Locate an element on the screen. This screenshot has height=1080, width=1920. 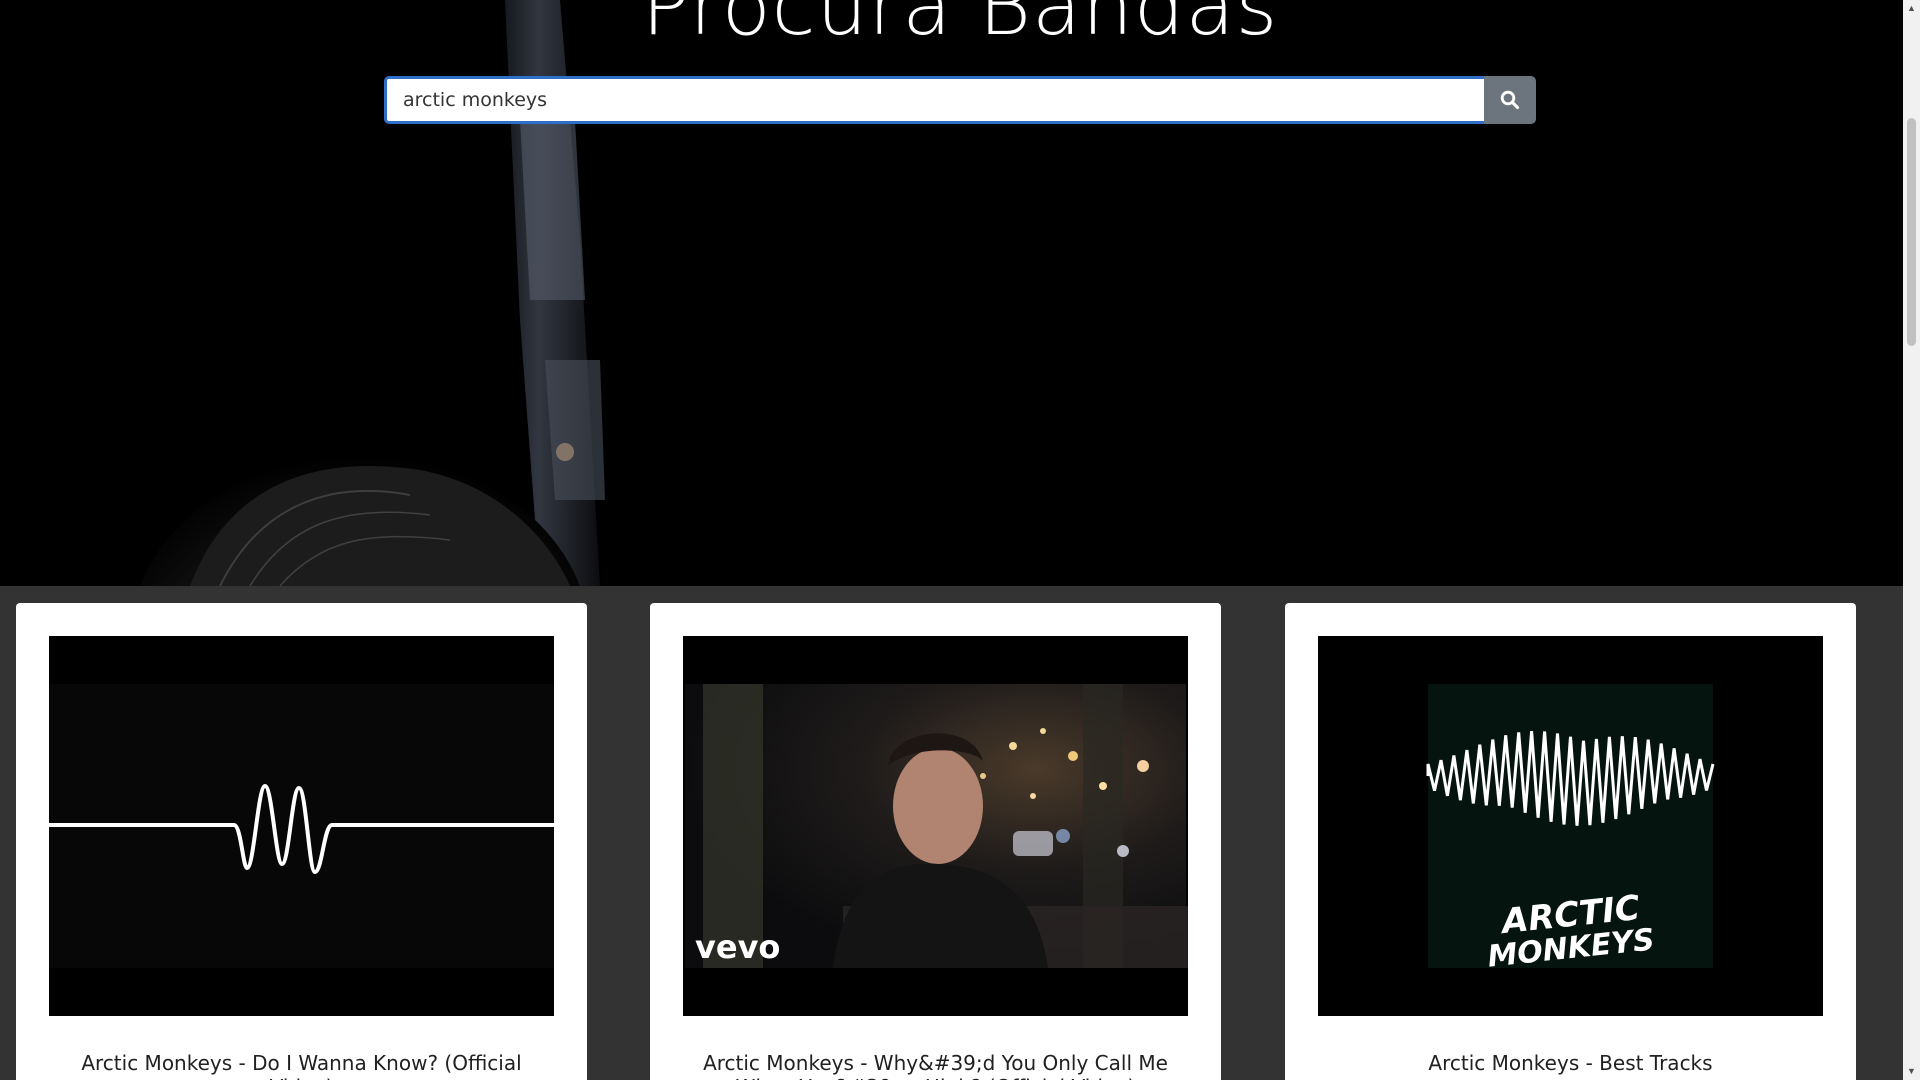
vevo-watermark: vevo is located at coordinates (737, 947).